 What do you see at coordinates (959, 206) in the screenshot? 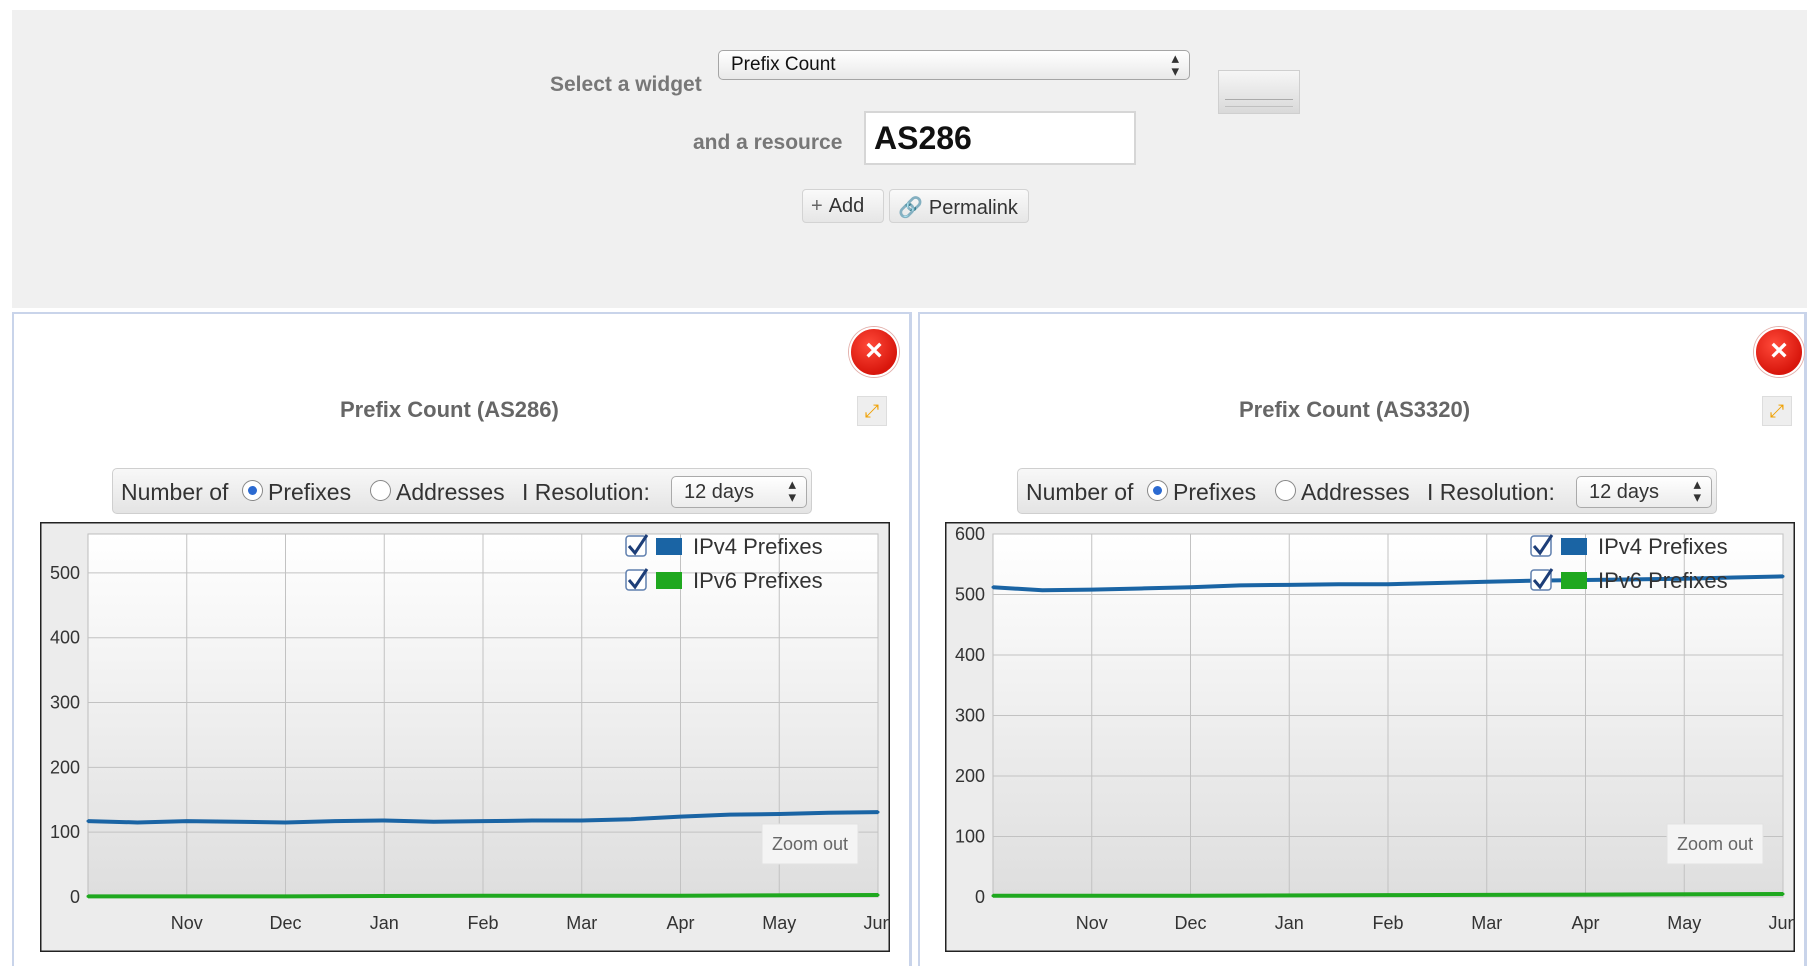
I see `permalink-button: 🔗 Permalink` at bounding box center [959, 206].